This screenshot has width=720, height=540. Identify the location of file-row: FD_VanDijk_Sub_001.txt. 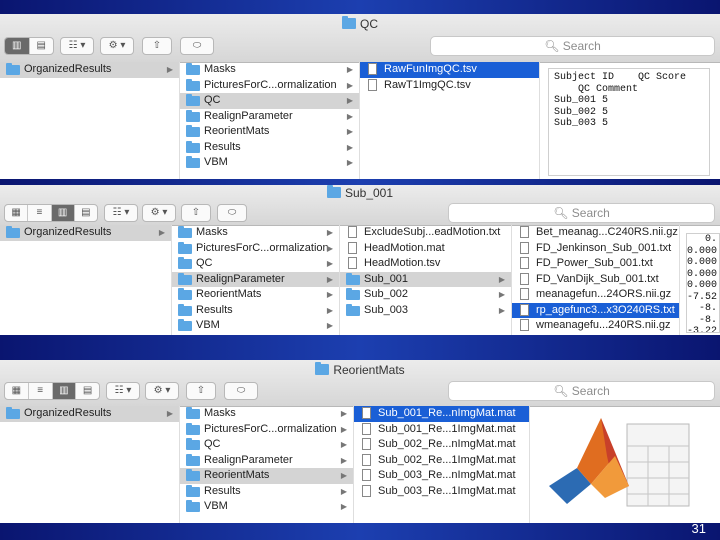
(595, 280).